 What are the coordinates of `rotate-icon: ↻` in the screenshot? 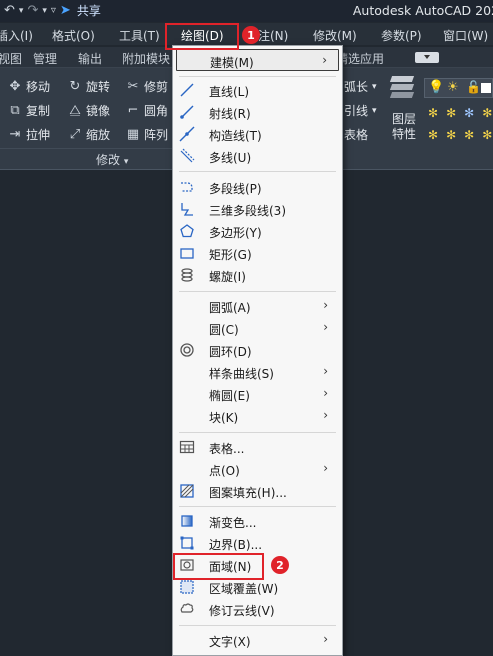 It's located at (75, 86).